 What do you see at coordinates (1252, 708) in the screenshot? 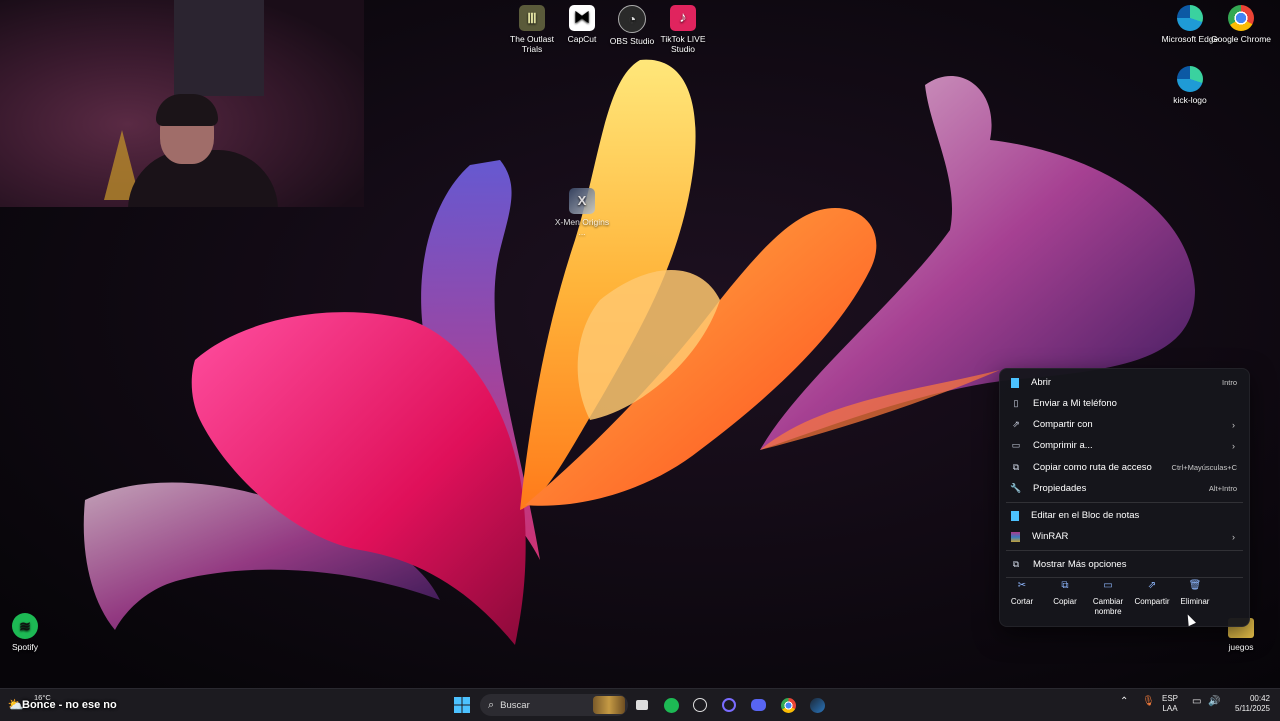
I see `clock-date: 5/11/2025` at bounding box center [1252, 708].